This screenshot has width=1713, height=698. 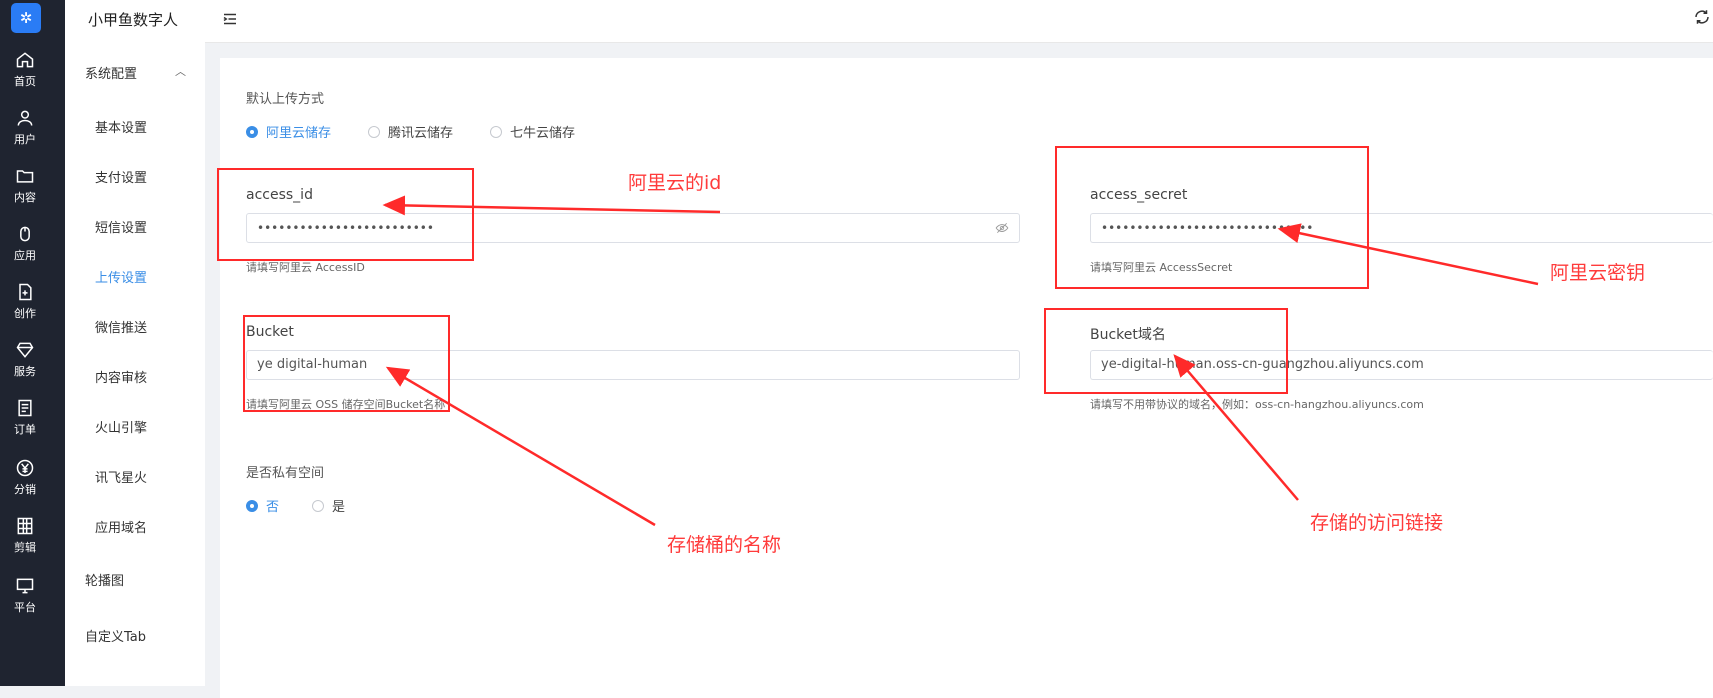 I want to click on radio-qiniu: 七牛云储存, so click(x=532, y=131).